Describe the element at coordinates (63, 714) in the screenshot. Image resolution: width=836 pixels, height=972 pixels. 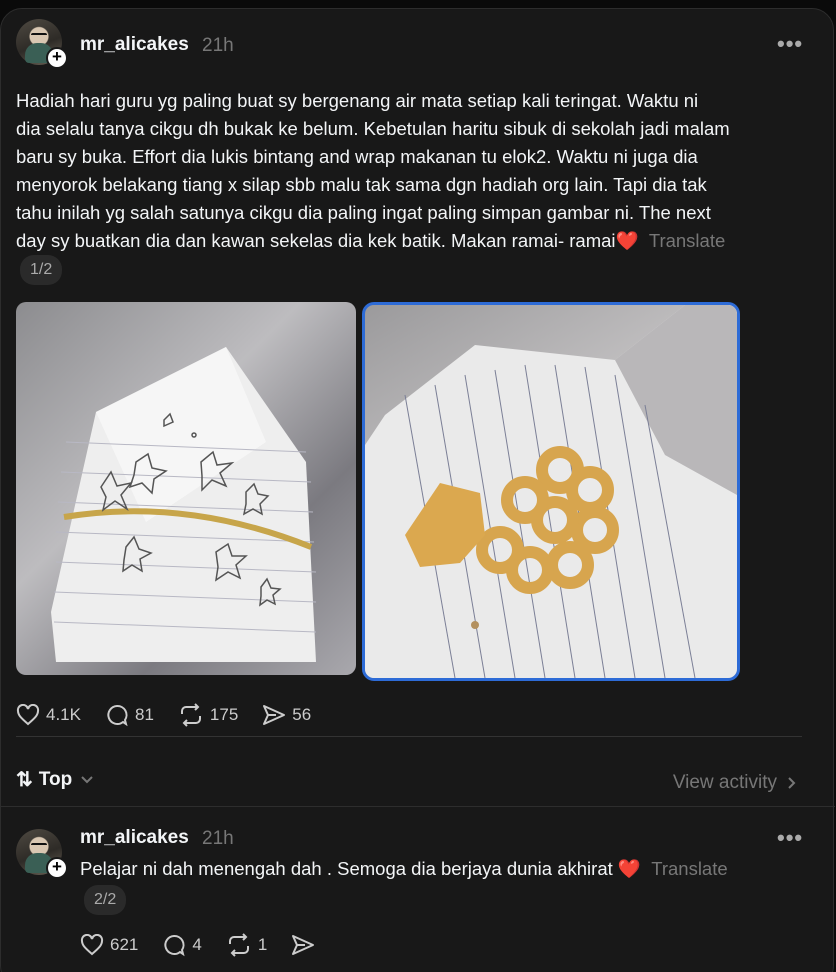
I see `like-count: 4.1K` at that location.